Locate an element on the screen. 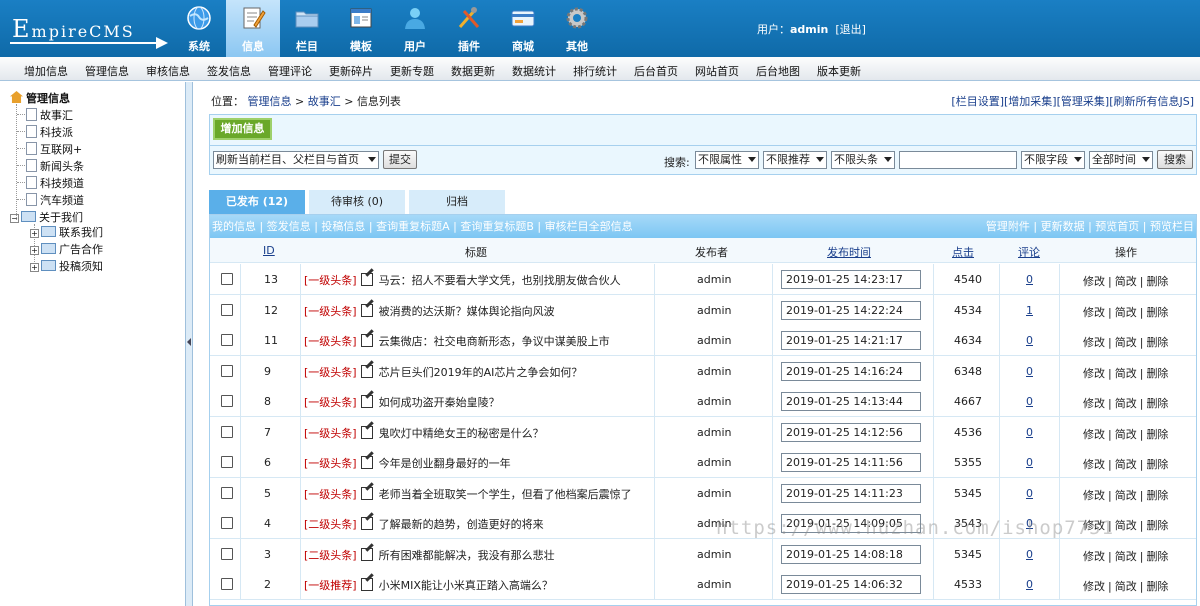 Image resolution: width=1200 pixels, height=606 pixels. nav-globe: 系统 is located at coordinates (199, 28).